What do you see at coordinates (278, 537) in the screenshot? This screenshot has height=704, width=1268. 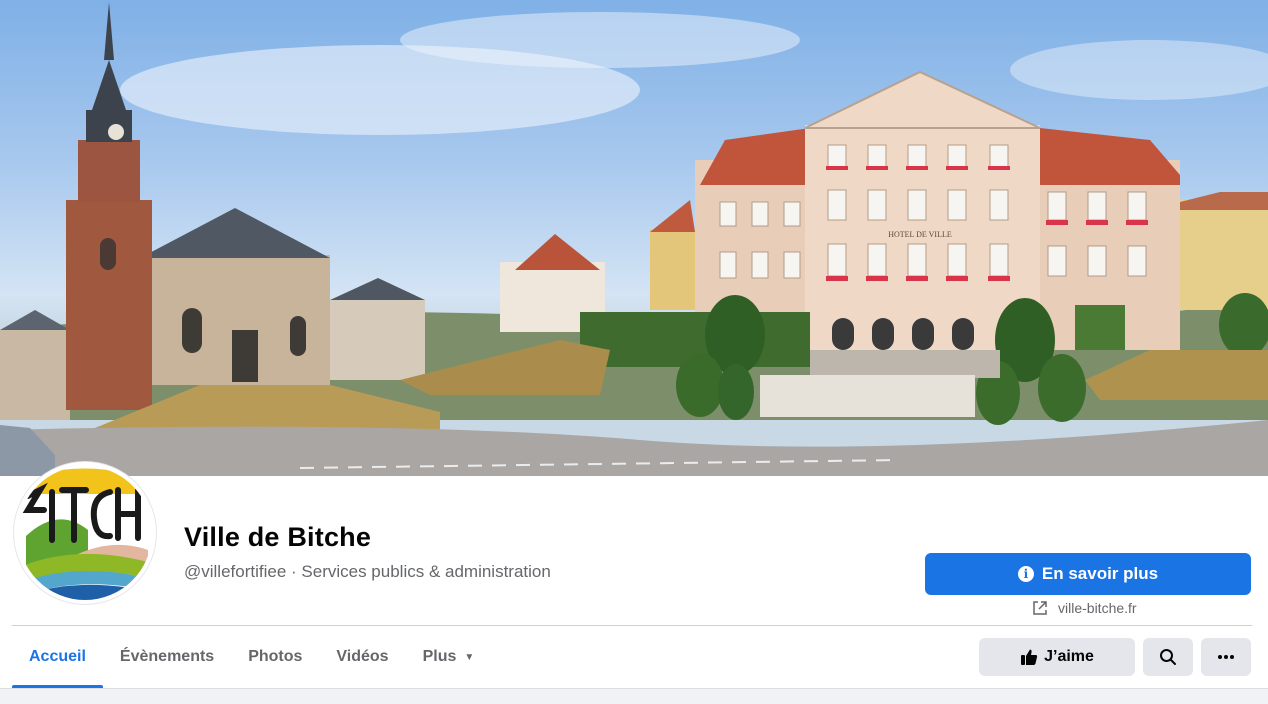 I see `page-title: Ville de Bitche` at bounding box center [278, 537].